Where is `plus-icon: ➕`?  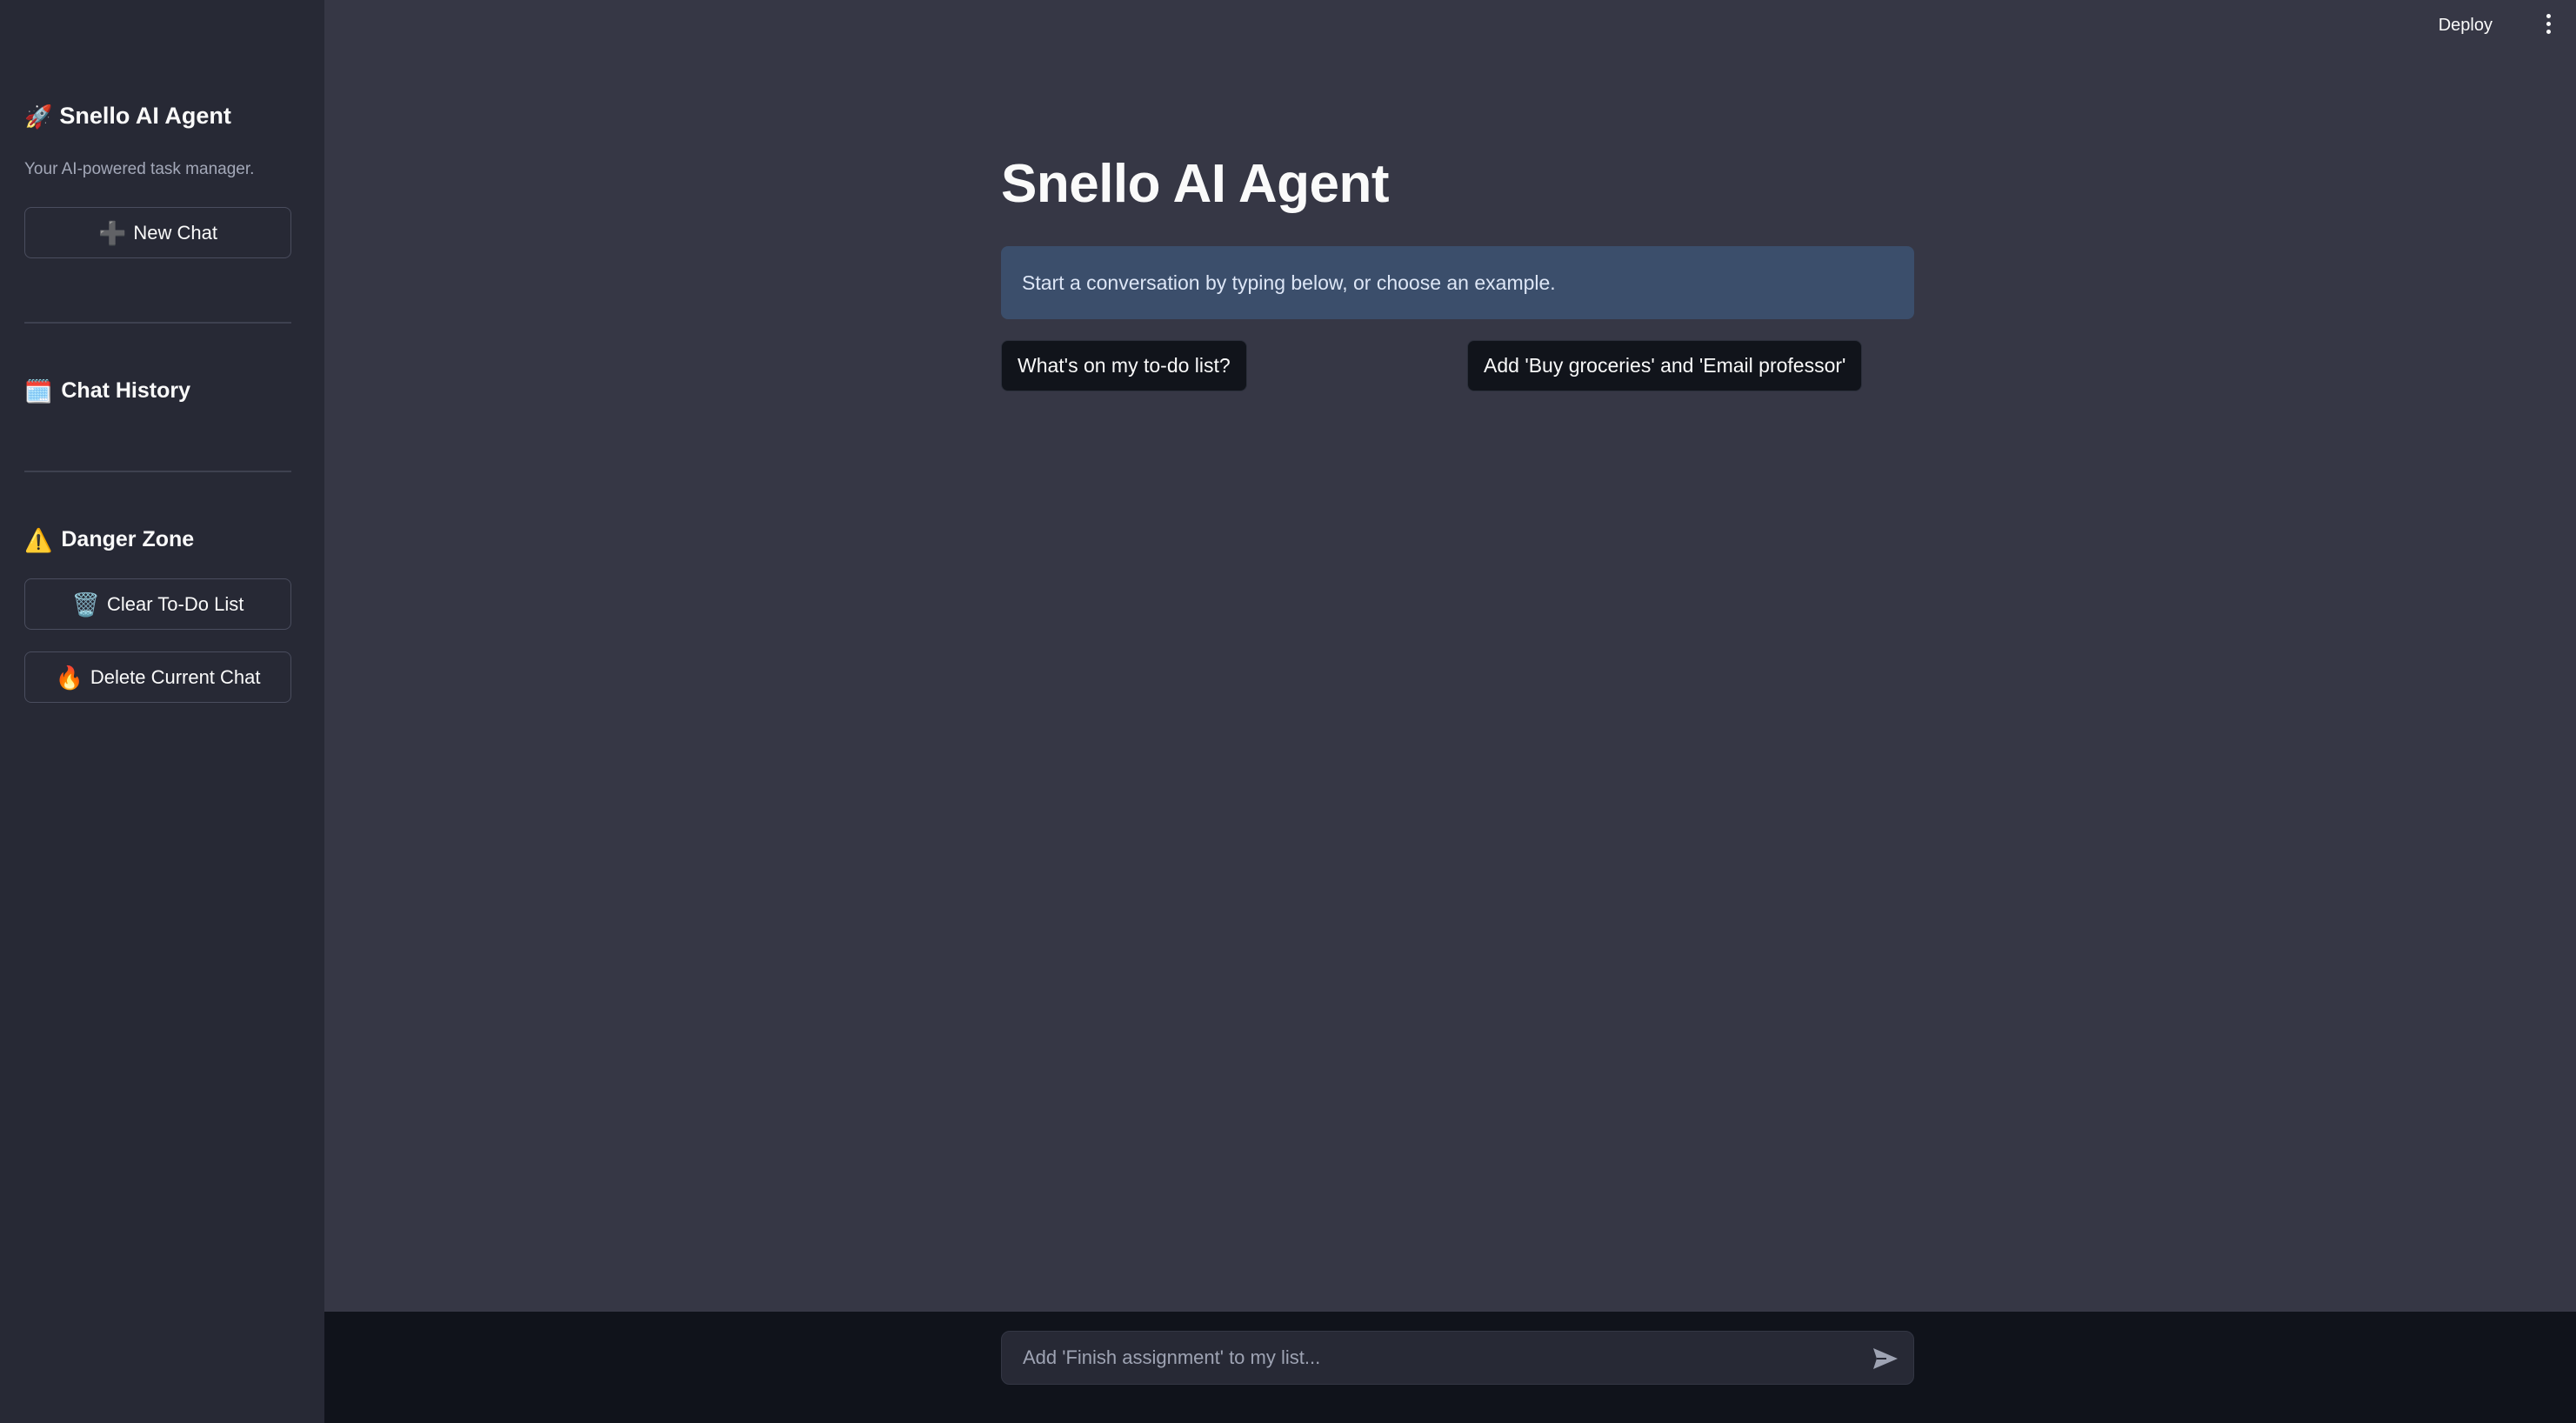 plus-icon: ➕ is located at coordinates (113, 232).